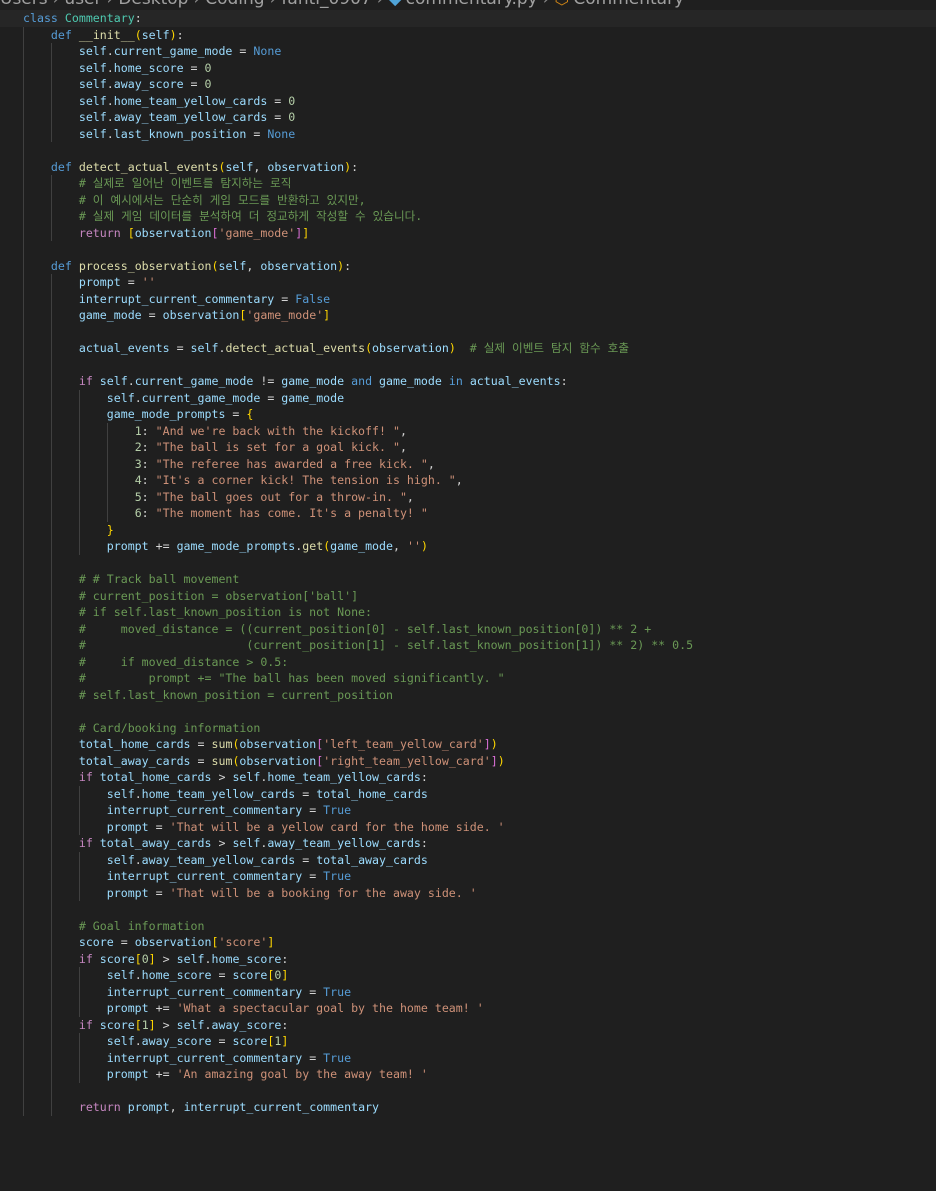  What do you see at coordinates (468, 117) in the screenshot?
I see `code-line: self.away_team_yellow_cards = 0` at bounding box center [468, 117].